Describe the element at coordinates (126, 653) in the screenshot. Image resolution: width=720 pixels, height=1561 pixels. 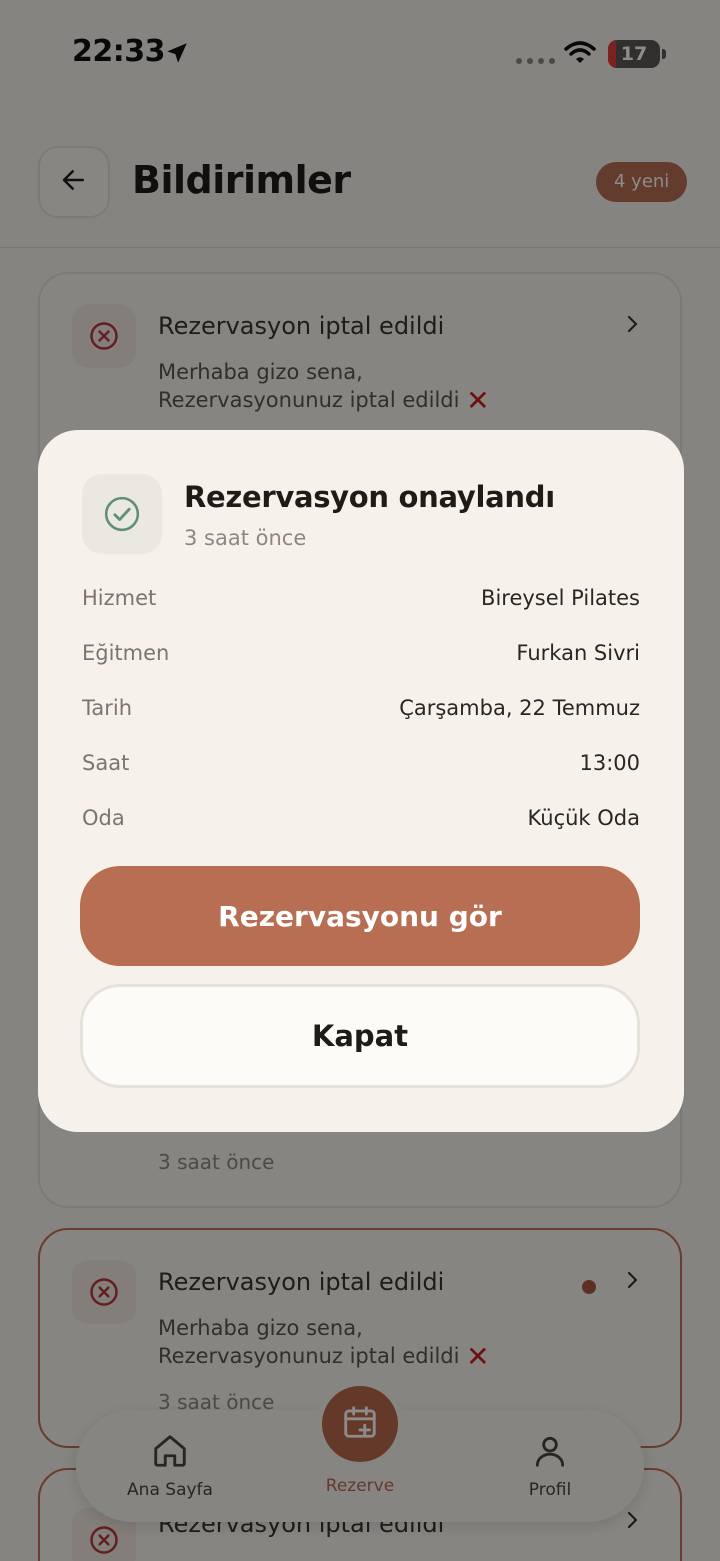
I see `detail-key: Eğitmen` at that location.